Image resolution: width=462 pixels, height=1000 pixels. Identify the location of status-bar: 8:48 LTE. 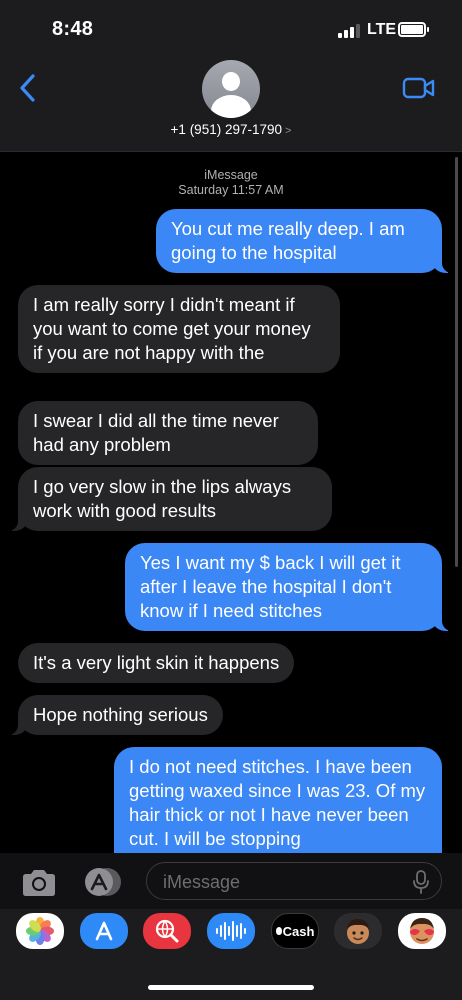
(231, 28).